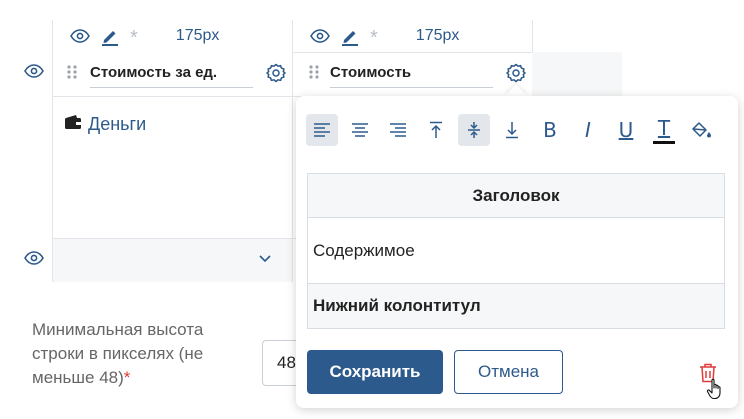 This screenshot has height=419, width=744. I want to click on underline-button: U, so click(626, 130).